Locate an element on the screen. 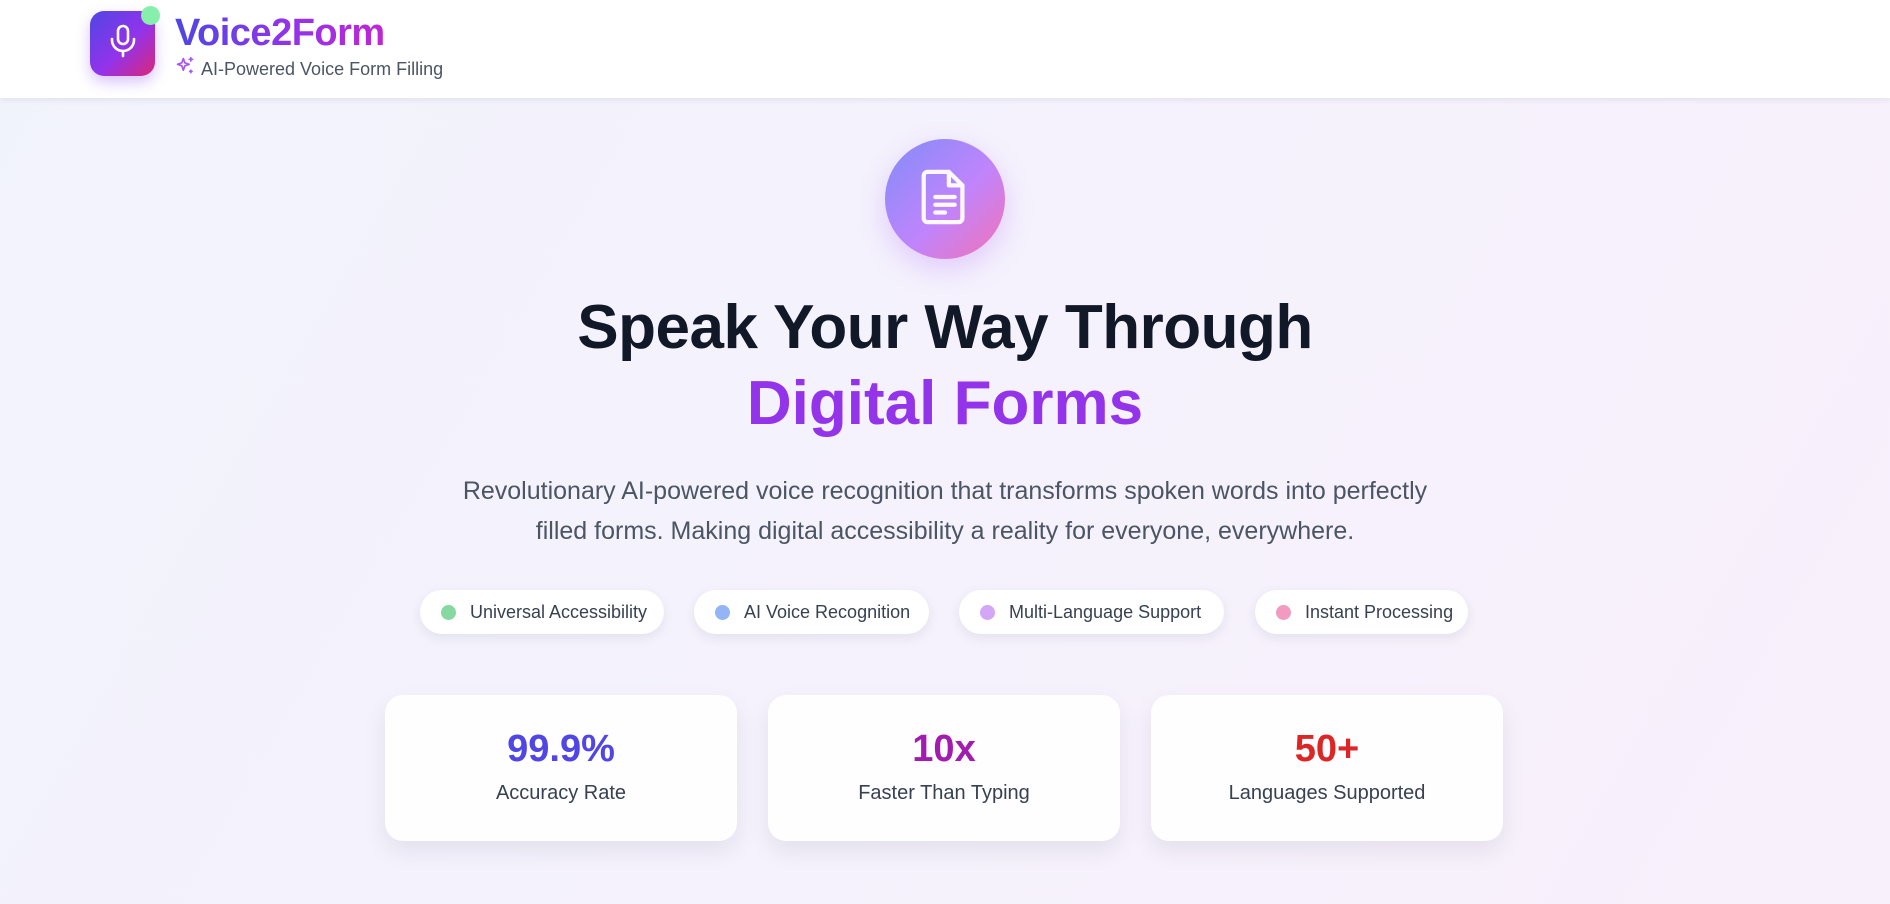  feature-pill-universal-accessibility: Universal Accessibility is located at coordinates (542, 612).